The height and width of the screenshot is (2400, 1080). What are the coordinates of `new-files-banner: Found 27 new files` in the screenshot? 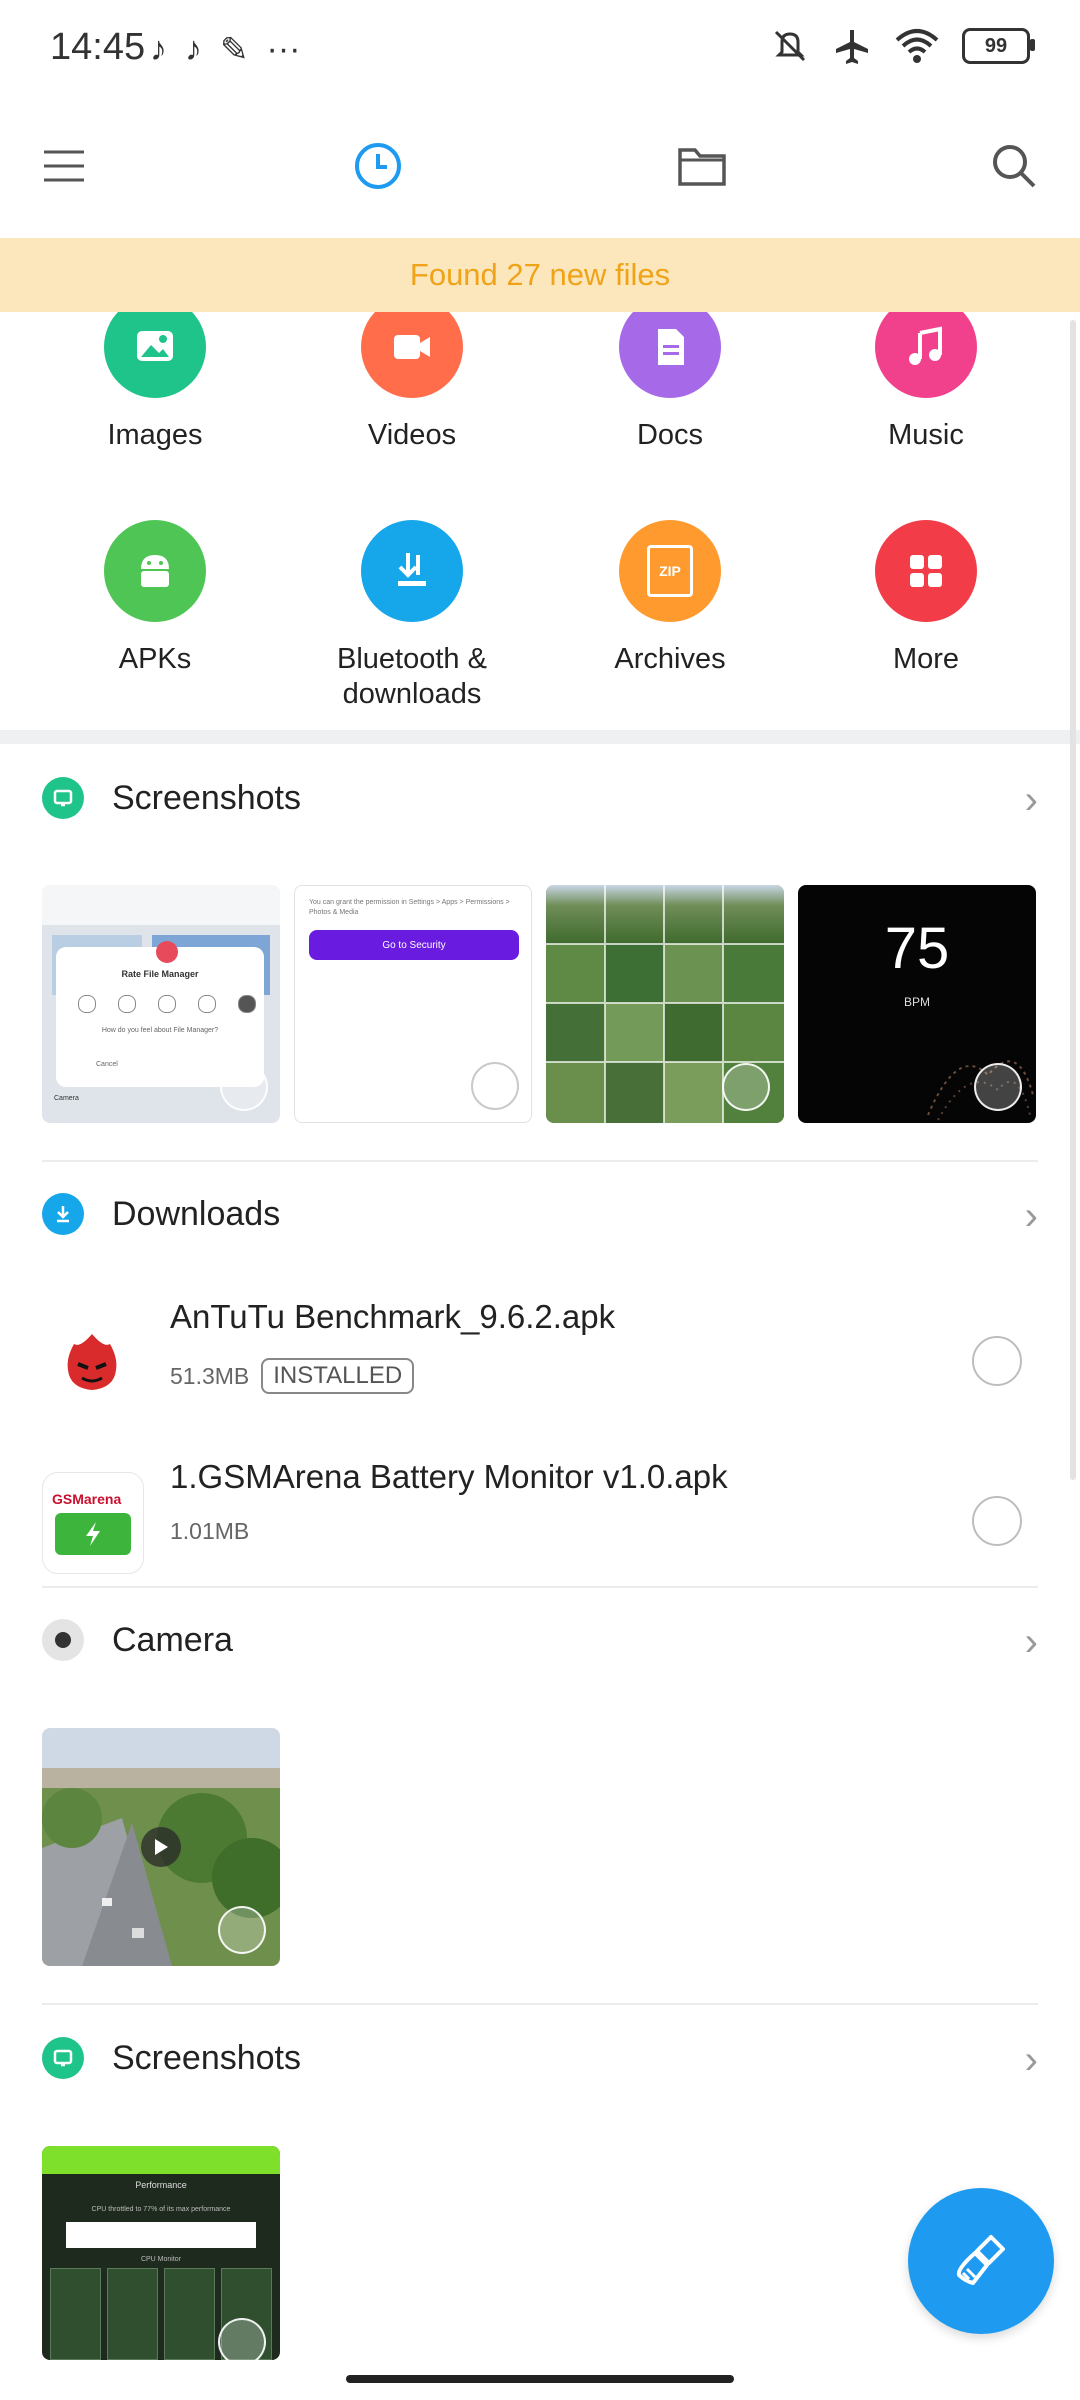 It's located at (540, 275).